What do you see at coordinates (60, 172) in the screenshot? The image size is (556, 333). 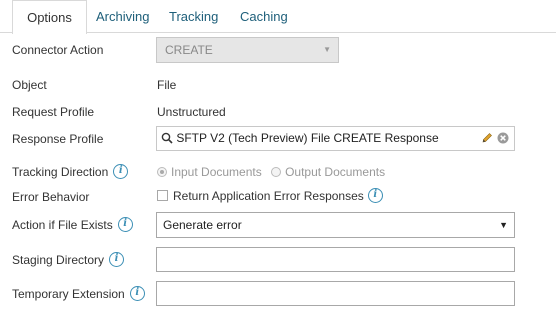 I see `tracking-direction-text: Tracking Direction` at bounding box center [60, 172].